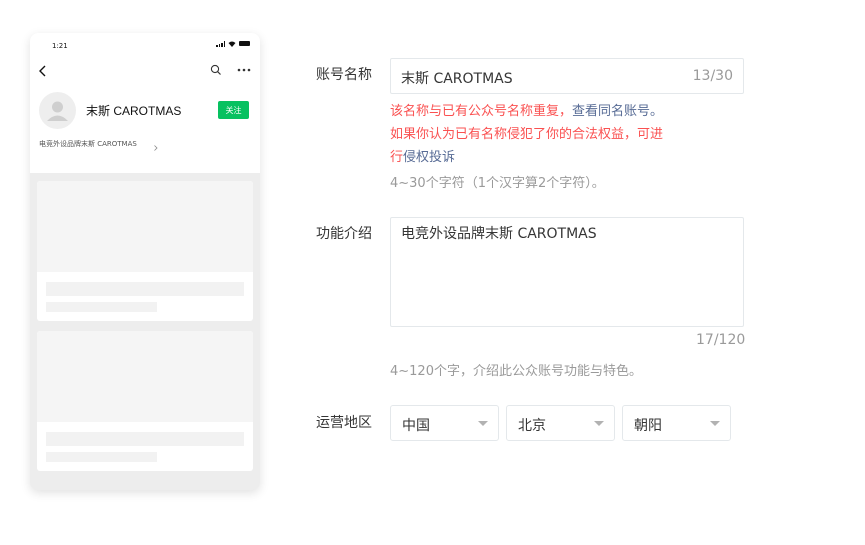 This screenshot has height=545, width=865. I want to click on region-label: 运营地区, so click(344, 423).